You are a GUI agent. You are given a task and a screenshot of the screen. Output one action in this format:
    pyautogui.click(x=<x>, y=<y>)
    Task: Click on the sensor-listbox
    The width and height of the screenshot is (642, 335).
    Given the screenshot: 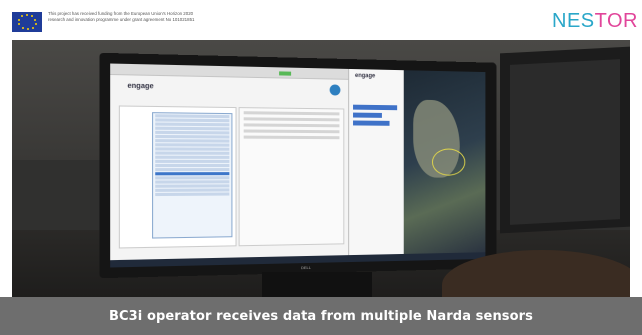 What is the action you would take?
    pyautogui.click(x=192, y=175)
    